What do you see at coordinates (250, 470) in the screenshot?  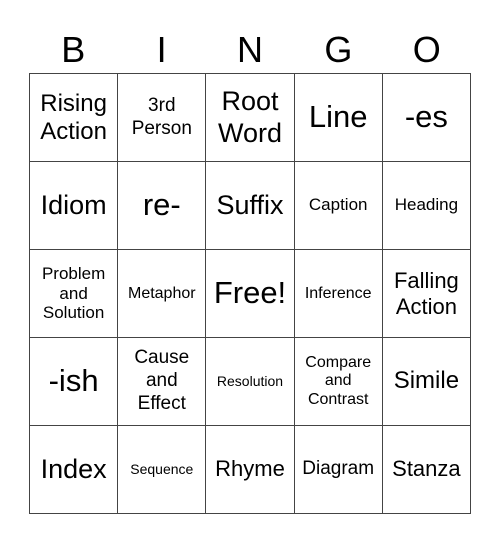 I see `bingo-cell: Rhyme` at bounding box center [250, 470].